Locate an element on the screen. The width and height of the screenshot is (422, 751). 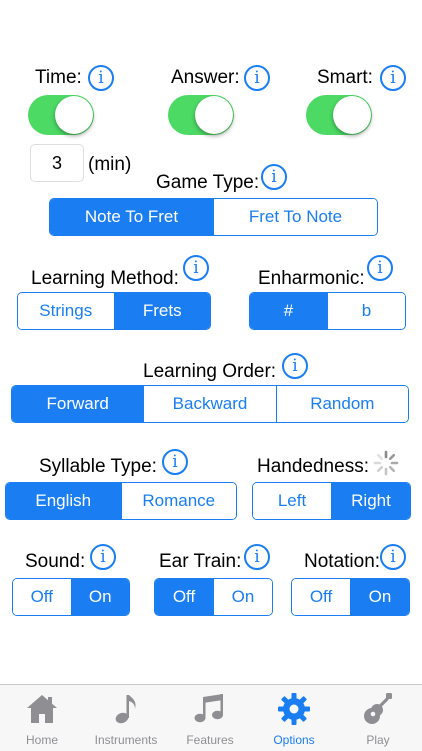
handedness-label: Handedness: is located at coordinates (313, 466).